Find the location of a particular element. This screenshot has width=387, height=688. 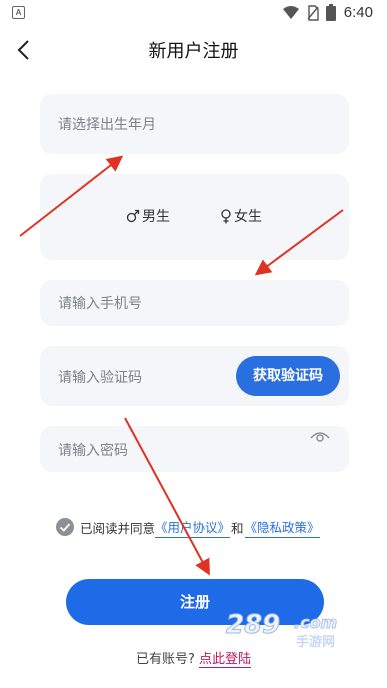

status-time: 6:40 is located at coordinates (358, 12).